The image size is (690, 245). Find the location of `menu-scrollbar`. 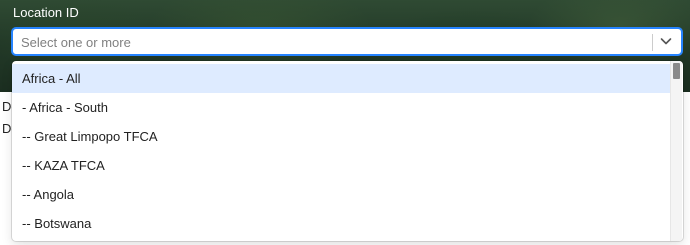

menu-scrollbar is located at coordinates (676, 151).